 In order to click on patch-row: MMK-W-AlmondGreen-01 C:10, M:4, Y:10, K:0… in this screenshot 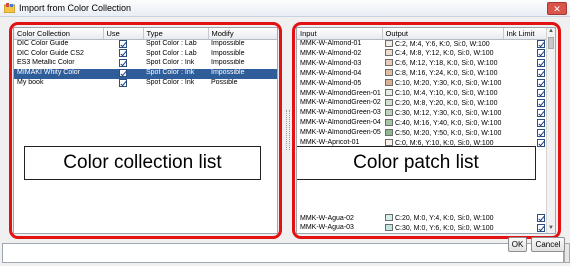, I will do `click(422, 94)`.